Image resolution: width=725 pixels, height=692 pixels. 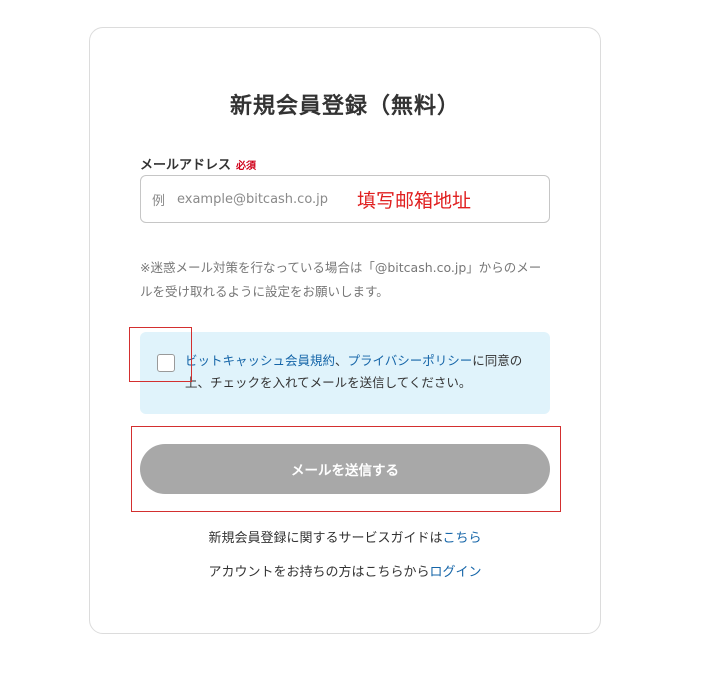 What do you see at coordinates (319, 572) in the screenshot?
I see `login-text: アカウントをお持ちの方はこちらから` at bounding box center [319, 572].